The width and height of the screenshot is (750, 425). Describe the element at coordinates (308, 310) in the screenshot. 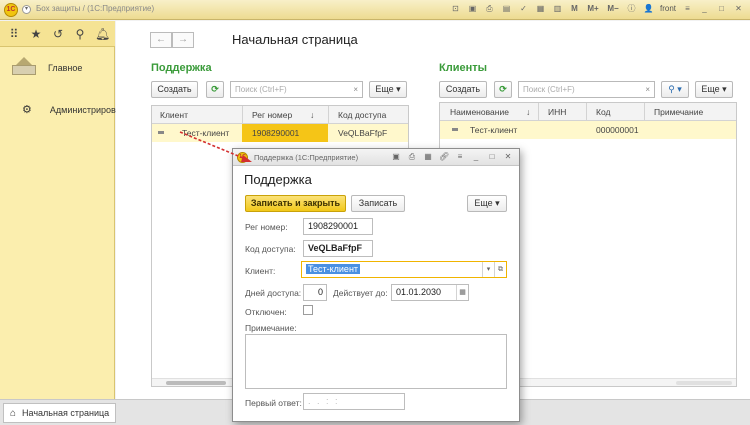

I see `disabled-checkbox` at that location.